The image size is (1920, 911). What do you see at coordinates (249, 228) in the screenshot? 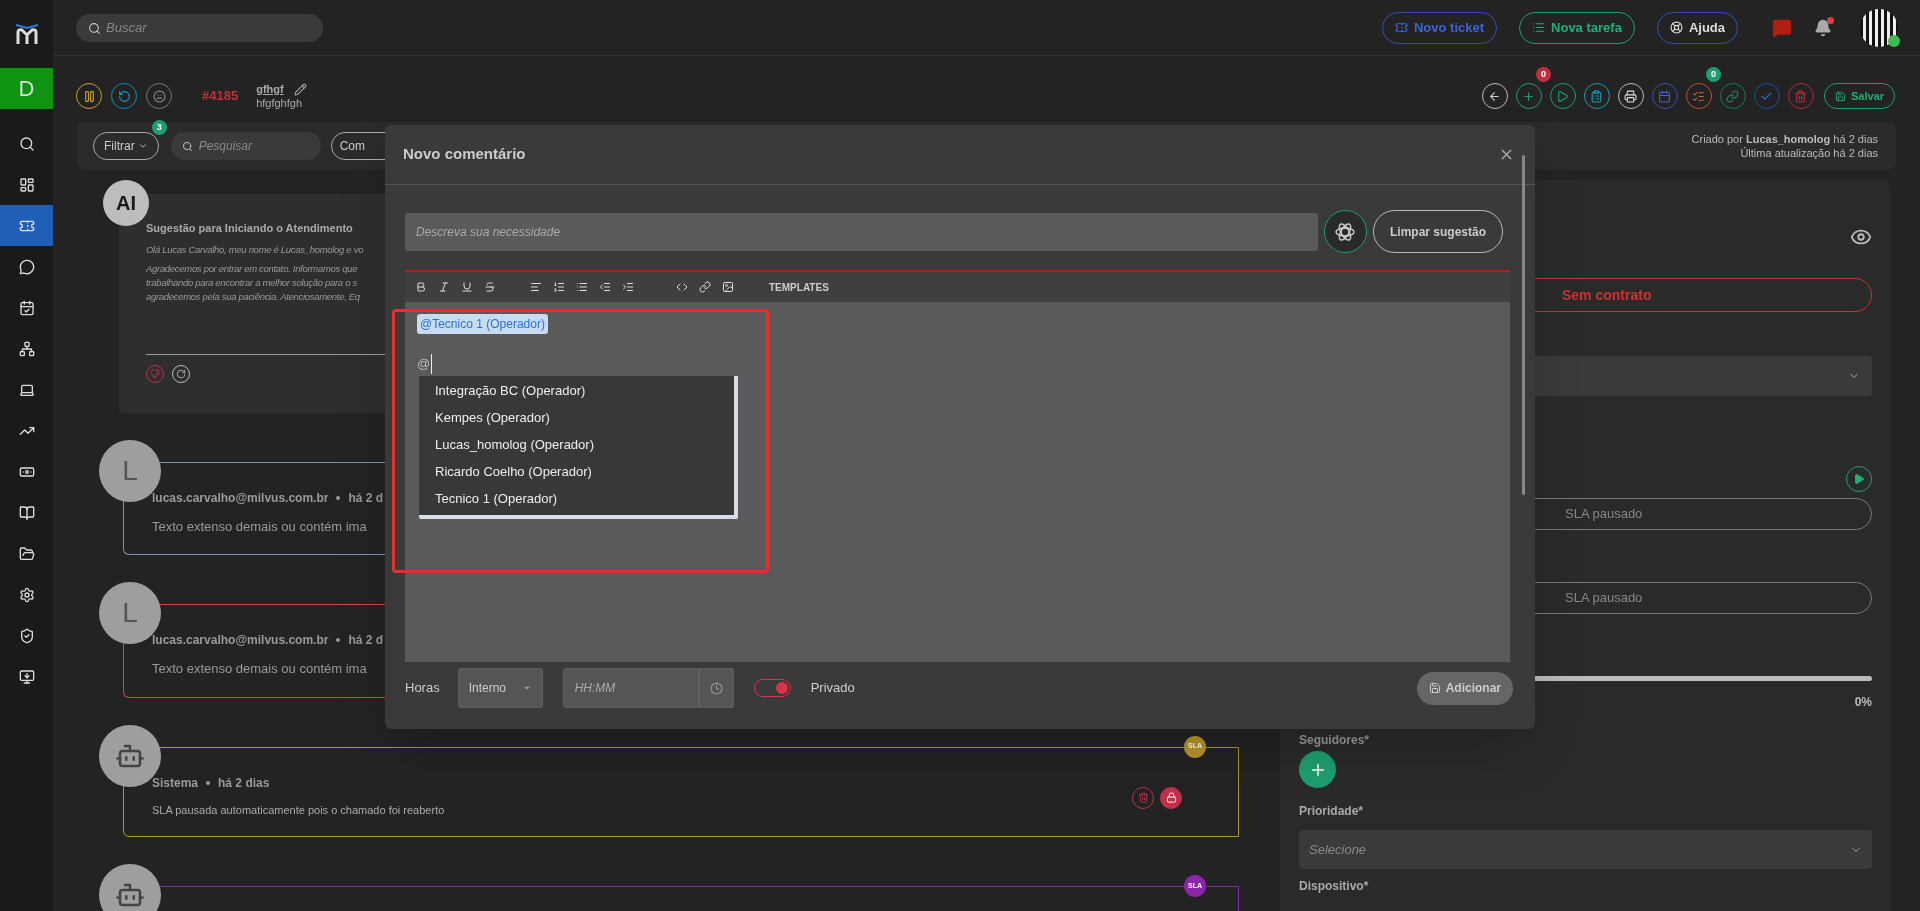
I see `suggestion-title: Sugestão para Iniciando o Atendimento` at bounding box center [249, 228].